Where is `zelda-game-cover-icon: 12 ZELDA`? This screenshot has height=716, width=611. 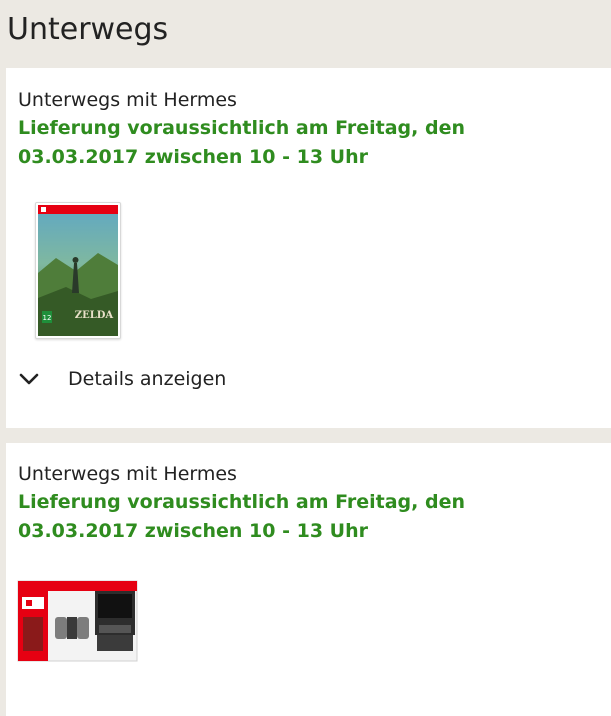
zelda-game-cover-icon: 12 ZELDA is located at coordinates (78, 270).